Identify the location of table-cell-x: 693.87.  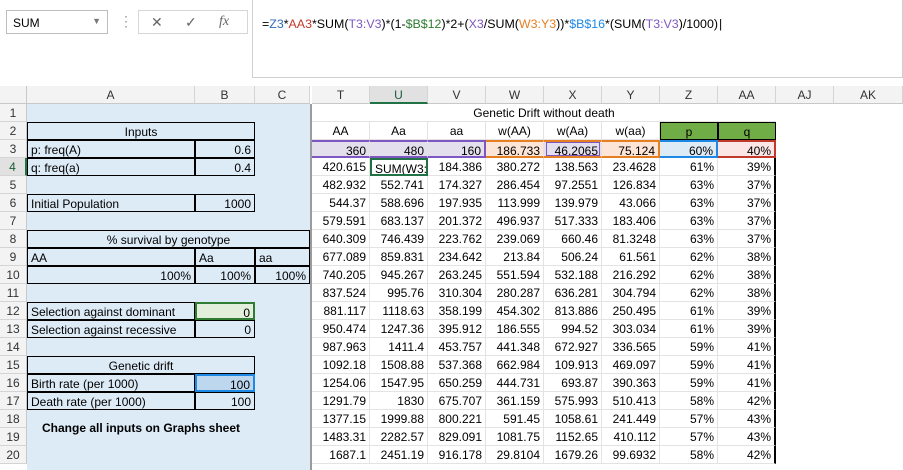
(573, 383).